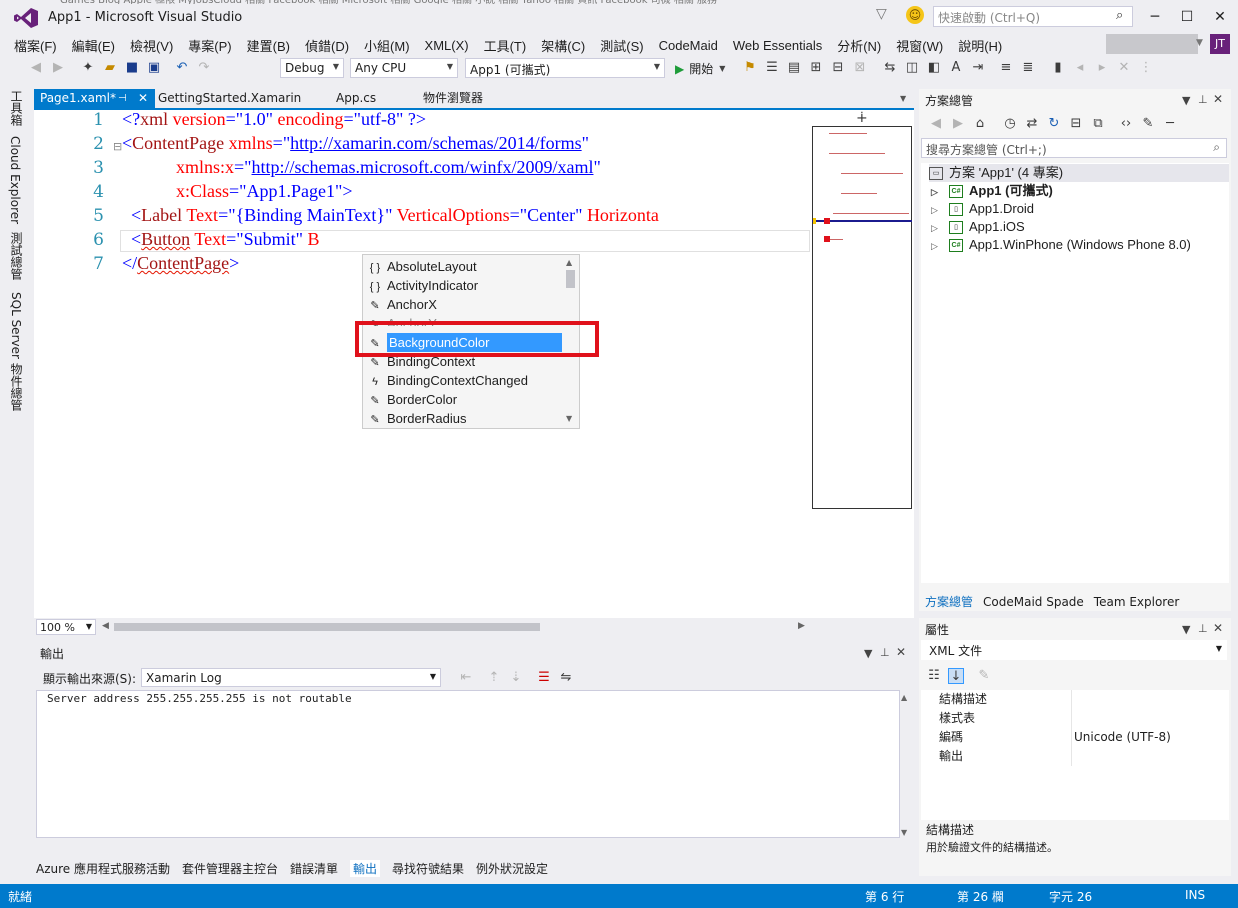 Image resolution: width=1238 pixels, height=908 pixels. What do you see at coordinates (862, 118) in the screenshot?
I see `split-window-icon: ∔` at bounding box center [862, 118].